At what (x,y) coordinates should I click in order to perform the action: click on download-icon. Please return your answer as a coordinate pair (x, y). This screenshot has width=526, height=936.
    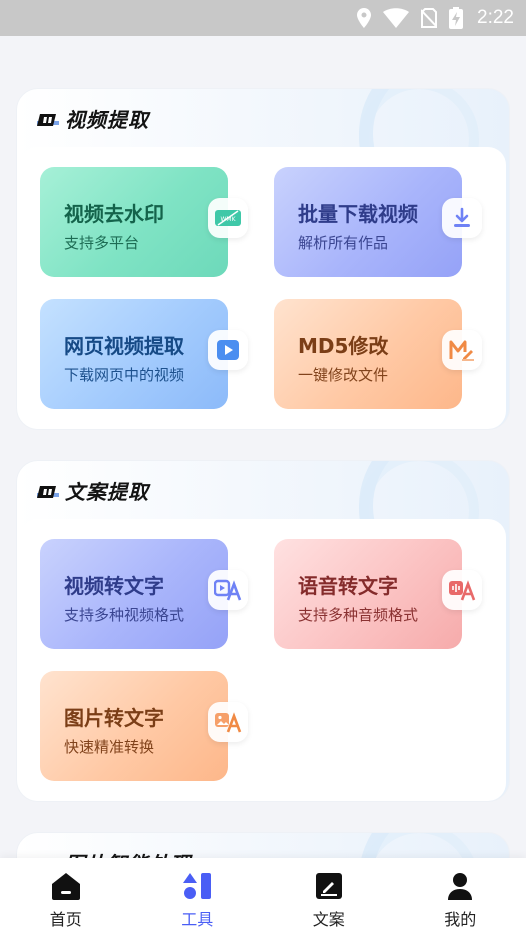
    Looking at the image, I should click on (462, 218).